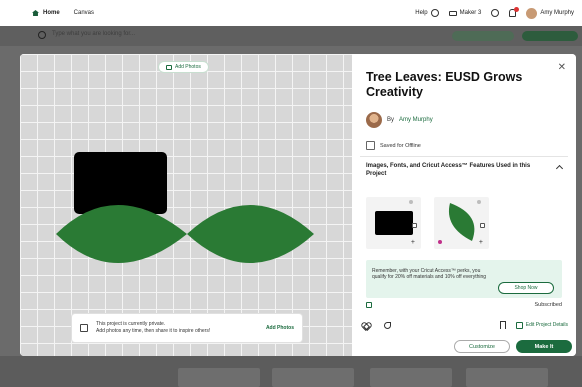  Describe the element at coordinates (250, 234) in the screenshot. I see `right-leaf-shape` at that location.